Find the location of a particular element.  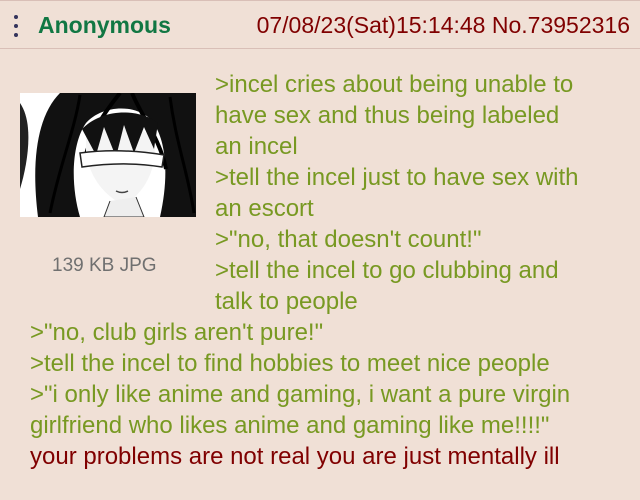

greentext-line: >"no, that doesn't count!" is located at coordinates (348, 239).